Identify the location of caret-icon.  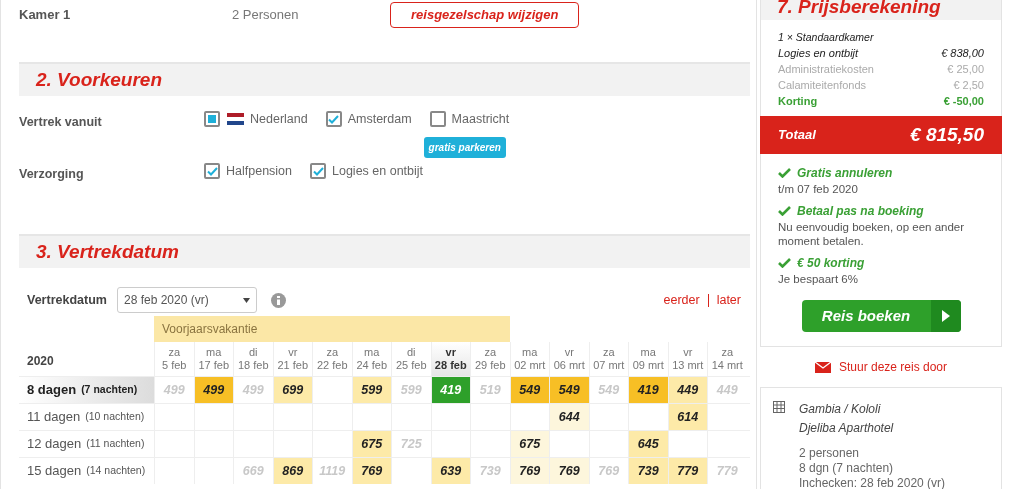
(246, 300).